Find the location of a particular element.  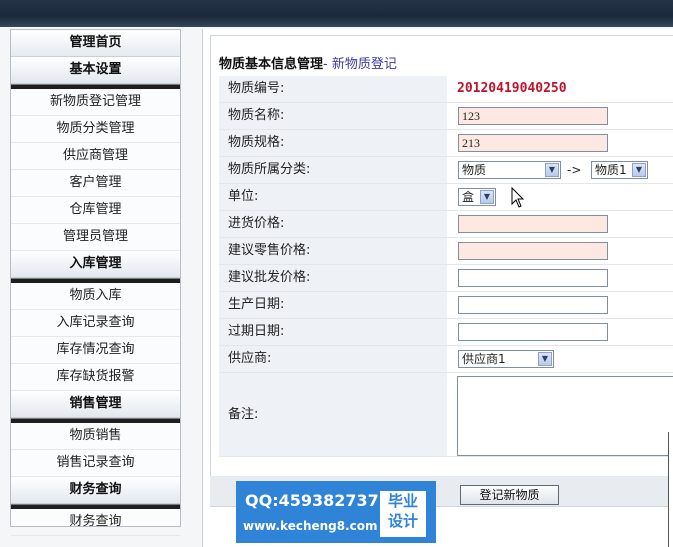

watermark-badge-line1: 毕业 is located at coordinates (402, 501).